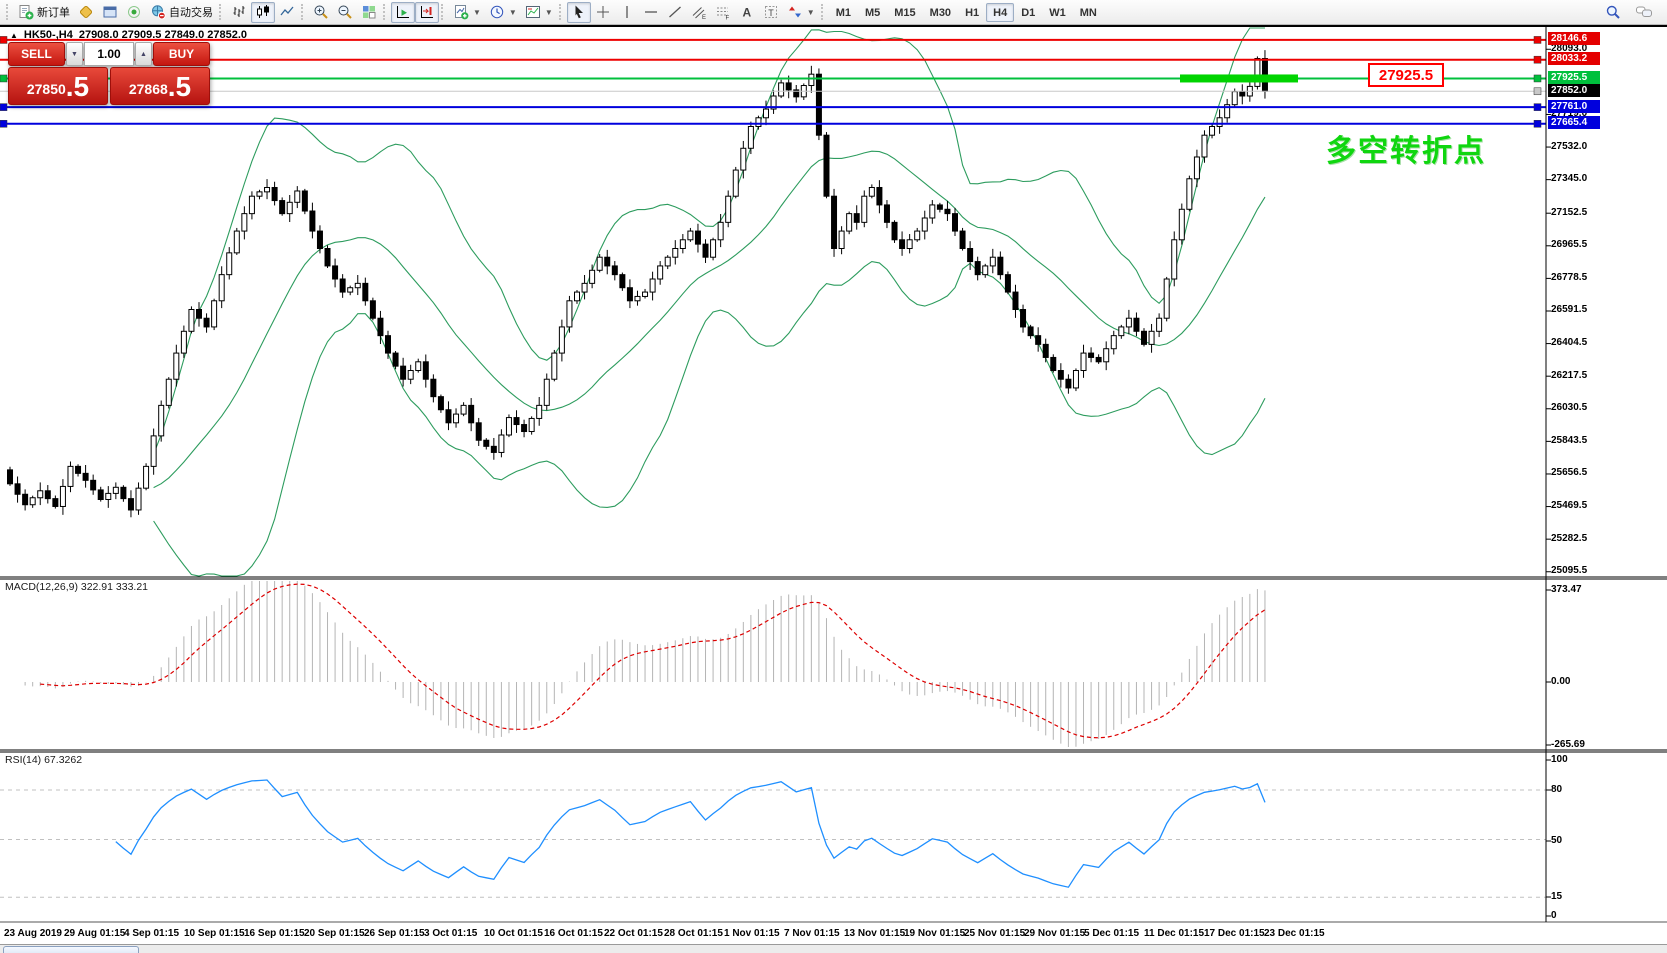 The width and height of the screenshot is (1667, 953). Describe the element at coordinates (48, 35) in the screenshot. I see `symbol-period-label: HK50-,H4` at that location.